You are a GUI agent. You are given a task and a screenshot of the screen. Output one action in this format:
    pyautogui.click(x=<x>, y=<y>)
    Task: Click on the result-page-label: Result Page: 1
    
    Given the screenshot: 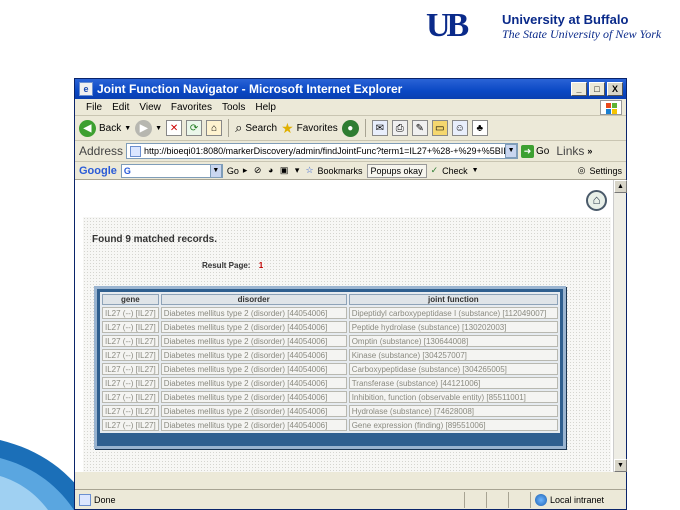 What is the action you would take?
    pyautogui.click(x=232, y=265)
    